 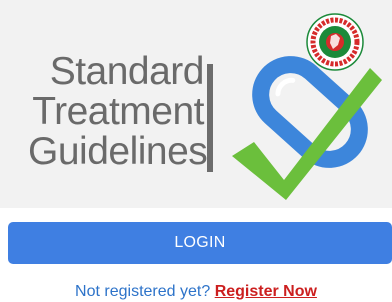 What do you see at coordinates (118, 151) in the screenshot?
I see `app-title-line-3: Guidelines` at bounding box center [118, 151].